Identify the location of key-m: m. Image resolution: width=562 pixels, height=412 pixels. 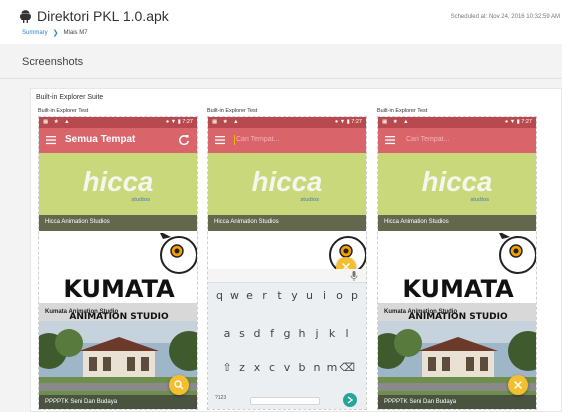
(332, 367).